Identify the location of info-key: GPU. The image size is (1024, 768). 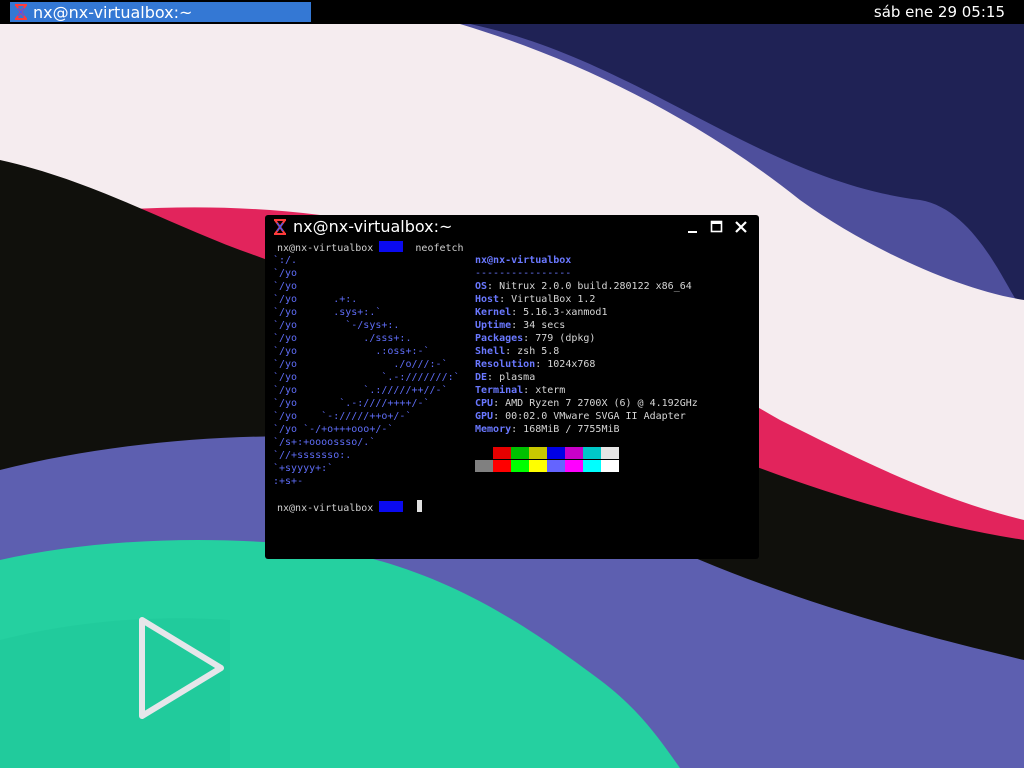
(484, 416).